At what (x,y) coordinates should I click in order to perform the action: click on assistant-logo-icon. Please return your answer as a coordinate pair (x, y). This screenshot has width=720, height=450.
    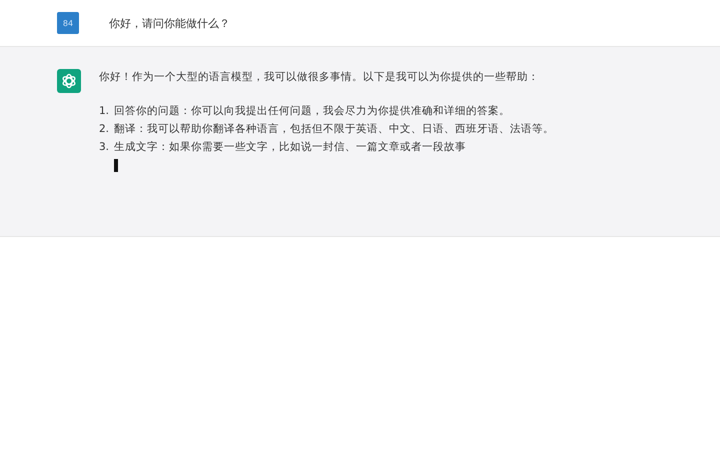
    Looking at the image, I should click on (69, 81).